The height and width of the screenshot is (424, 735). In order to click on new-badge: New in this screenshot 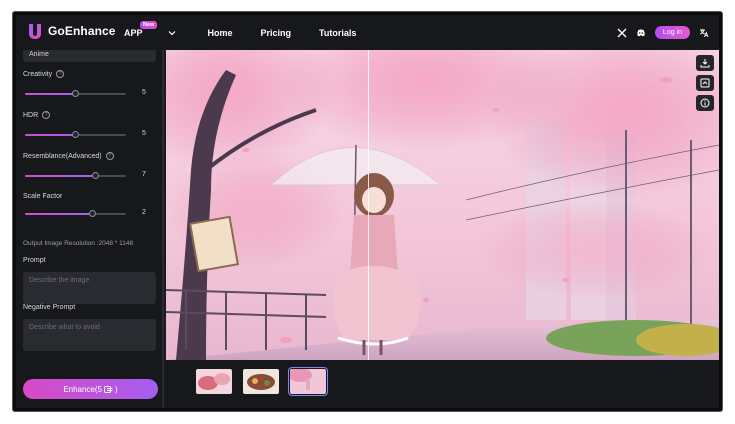, I will do `click(149, 24)`.